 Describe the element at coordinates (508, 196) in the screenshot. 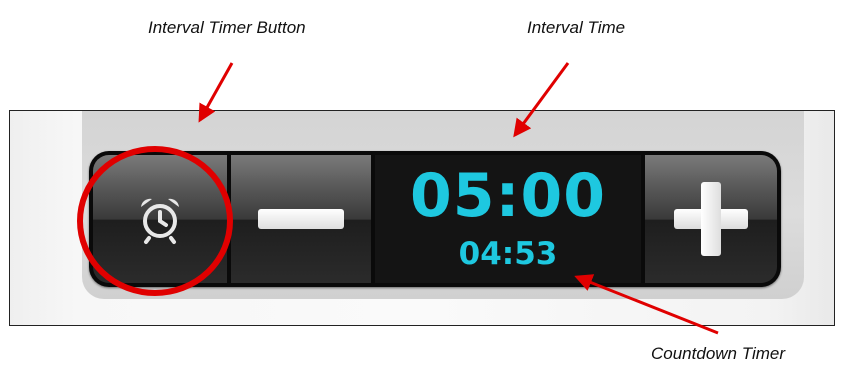

I see `interval-time-value: 05:00` at that location.